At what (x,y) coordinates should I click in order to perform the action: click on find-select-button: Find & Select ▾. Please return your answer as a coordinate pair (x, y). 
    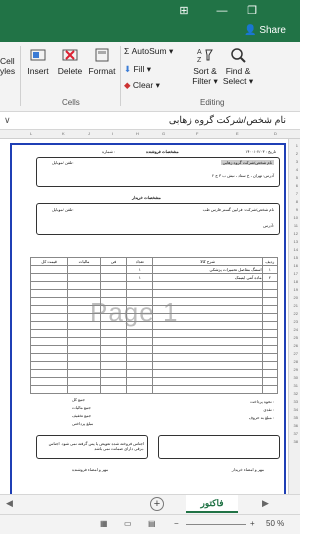
    Looking at the image, I should click on (238, 66).